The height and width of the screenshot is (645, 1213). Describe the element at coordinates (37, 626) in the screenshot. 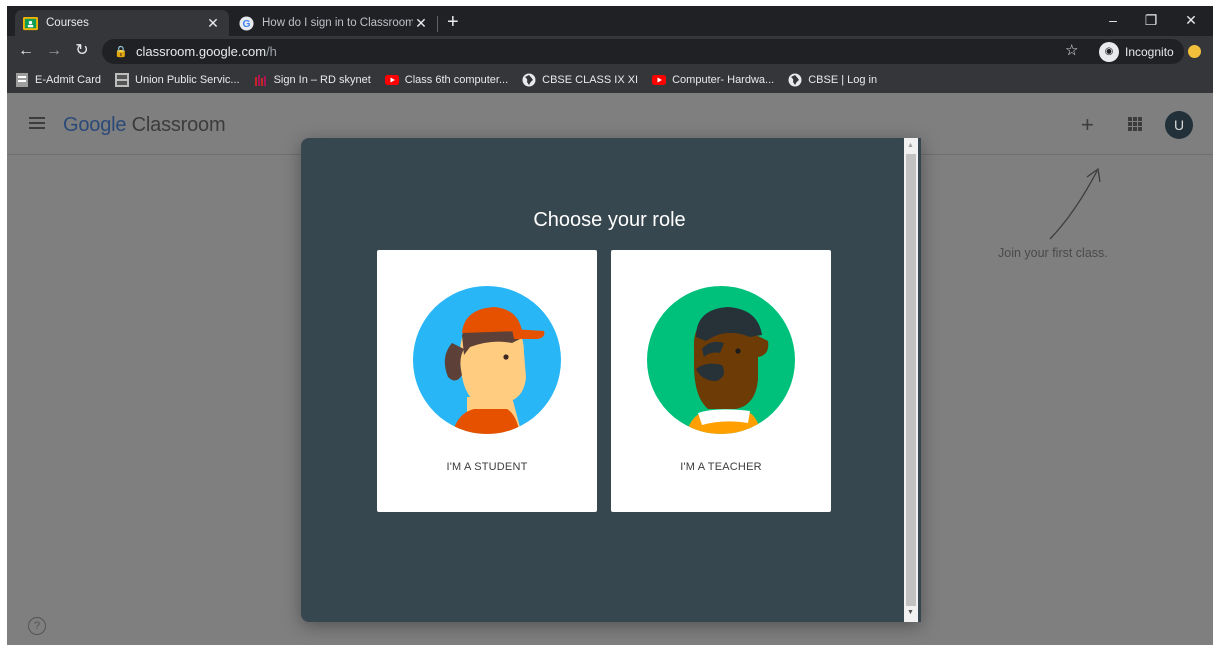

I see `help-icon: ?` at that location.